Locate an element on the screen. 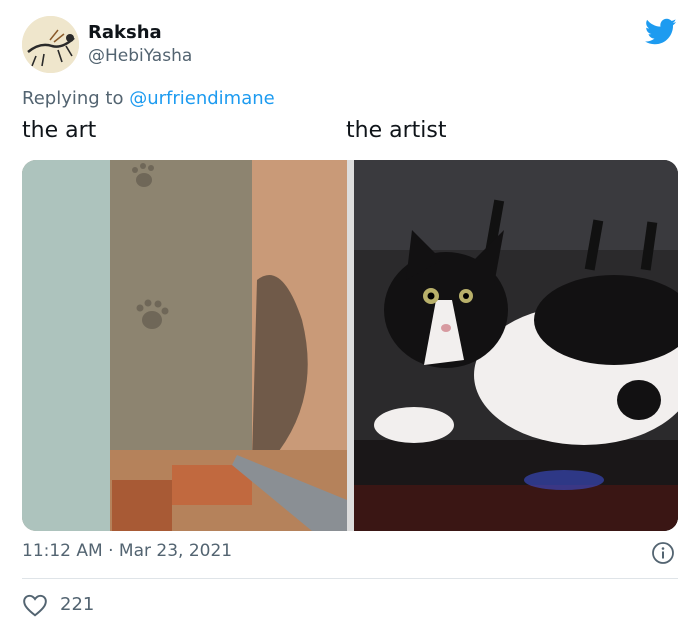 The height and width of the screenshot is (633, 700). tweet-text-right: the artist is located at coordinates (396, 130).